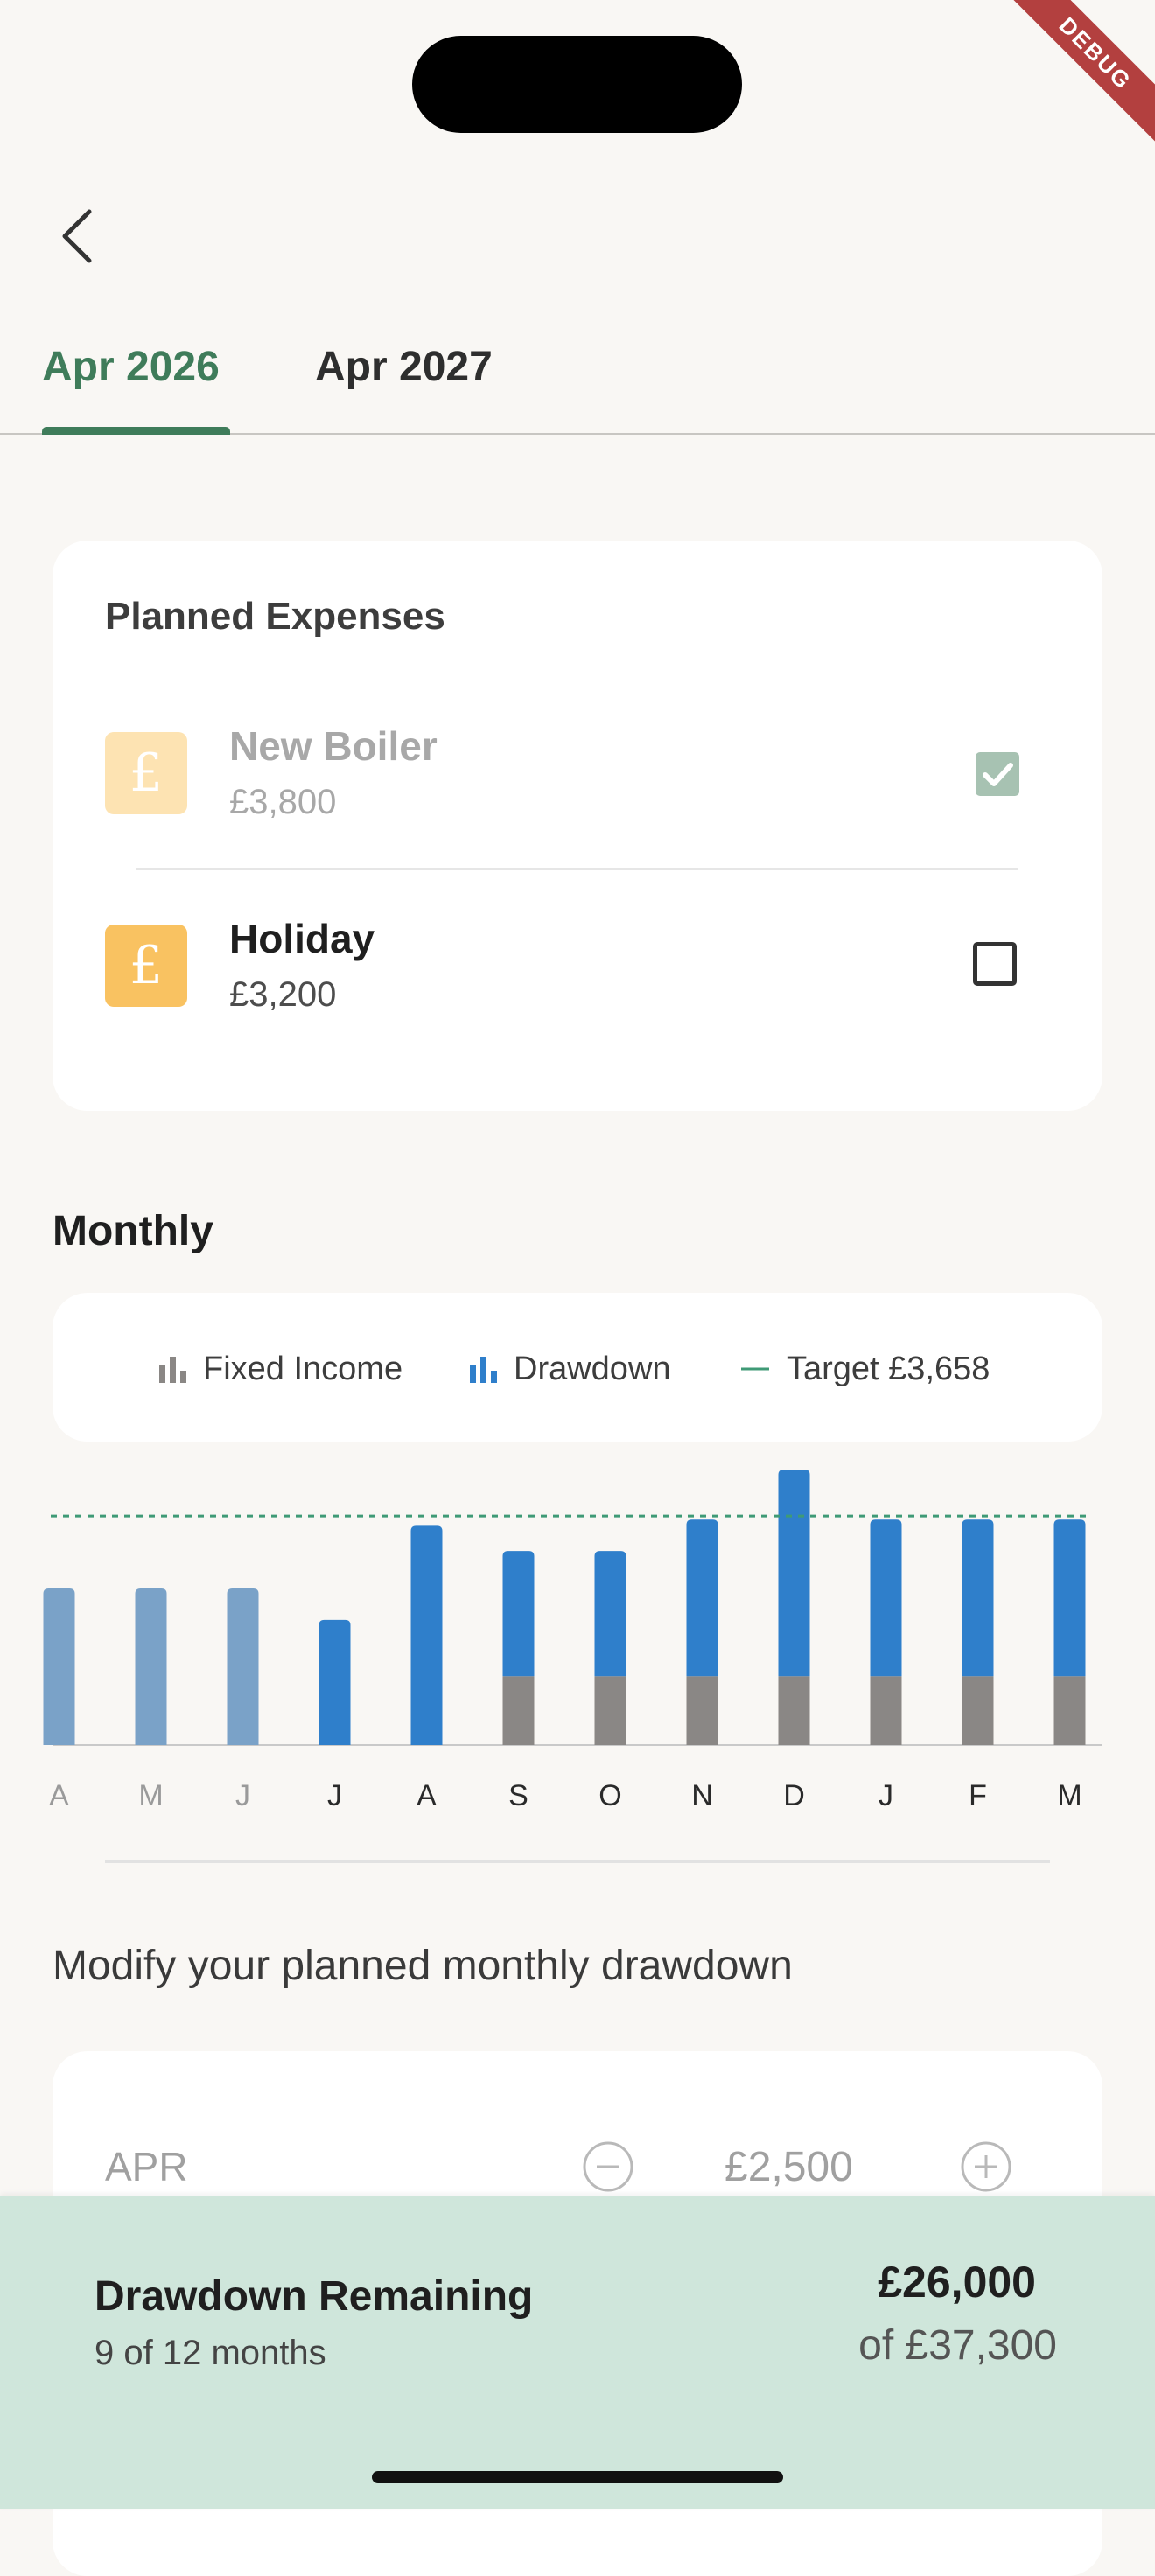 The width and height of the screenshot is (1155, 2576). What do you see at coordinates (577, 84) in the screenshot?
I see `camera-notch` at bounding box center [577, 84].